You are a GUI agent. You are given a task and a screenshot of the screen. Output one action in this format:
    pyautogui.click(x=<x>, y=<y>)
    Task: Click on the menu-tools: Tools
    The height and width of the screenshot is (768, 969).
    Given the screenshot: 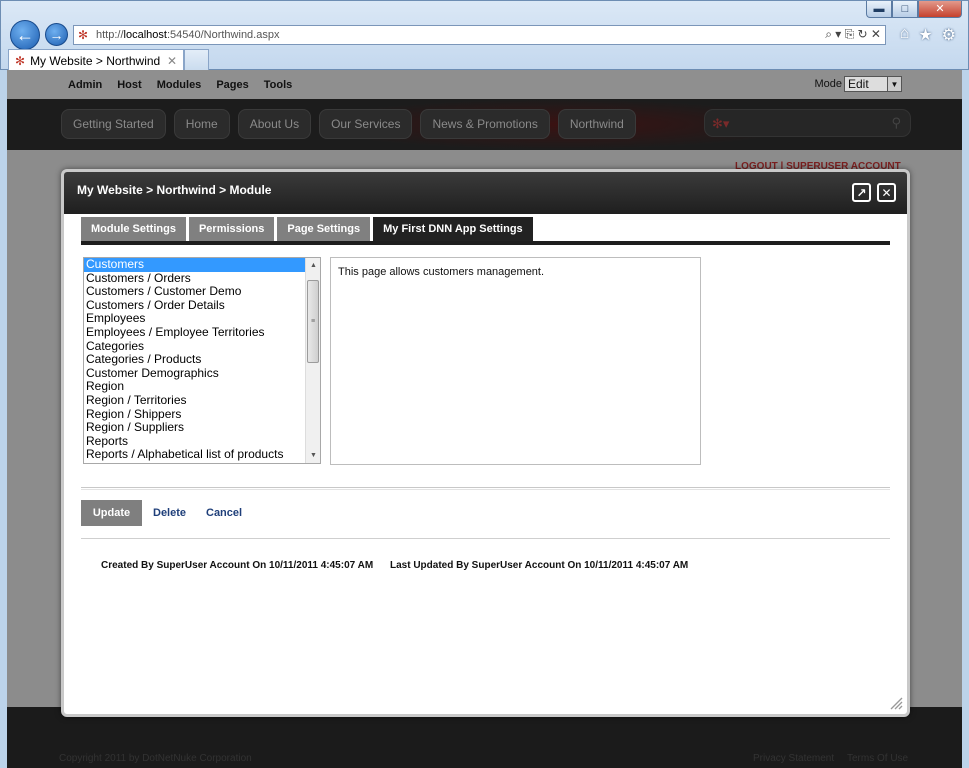 What is the action you would take?
    pyautogui.click(x=278, y=85)
    